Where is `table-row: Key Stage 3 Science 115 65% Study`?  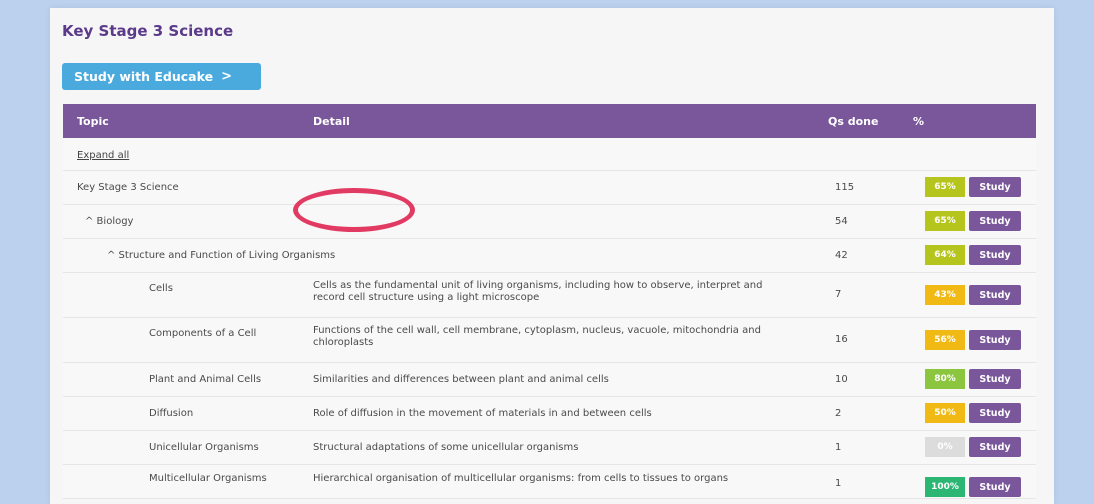 table-row: Key Stage 3 Science 115 65% Study is located at coordinates (549, 188).